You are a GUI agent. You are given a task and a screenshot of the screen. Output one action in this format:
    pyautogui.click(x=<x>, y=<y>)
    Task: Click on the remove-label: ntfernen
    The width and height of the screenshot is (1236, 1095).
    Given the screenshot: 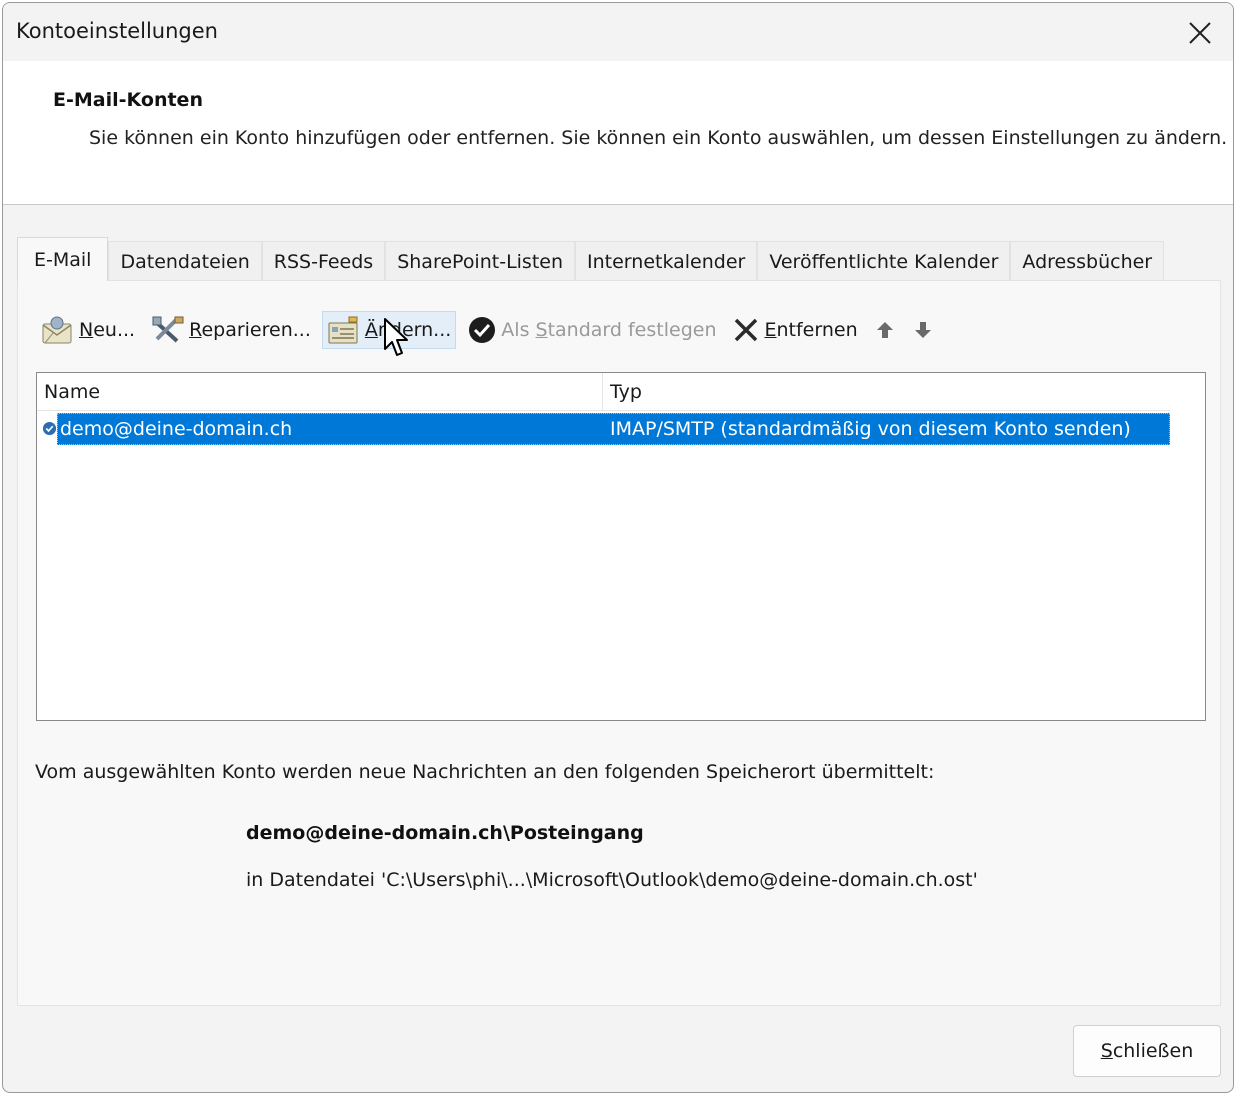 What is the action you would take?
    pyautogui.click(x=817, y=330)
    